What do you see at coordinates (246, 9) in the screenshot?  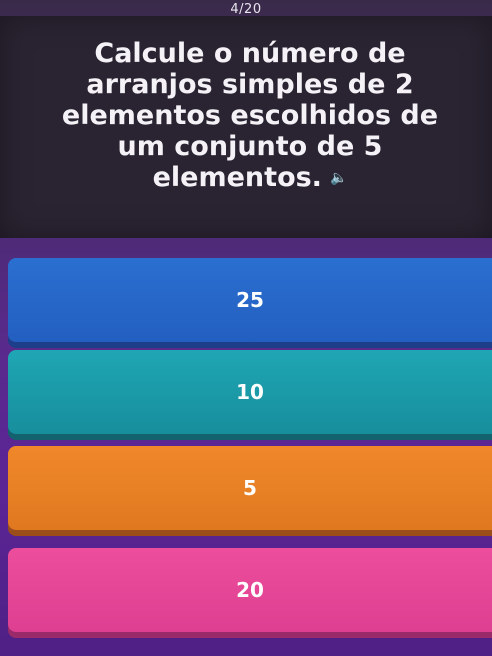 I see `question-progress: 4/20` at bounding box center [246, 9].